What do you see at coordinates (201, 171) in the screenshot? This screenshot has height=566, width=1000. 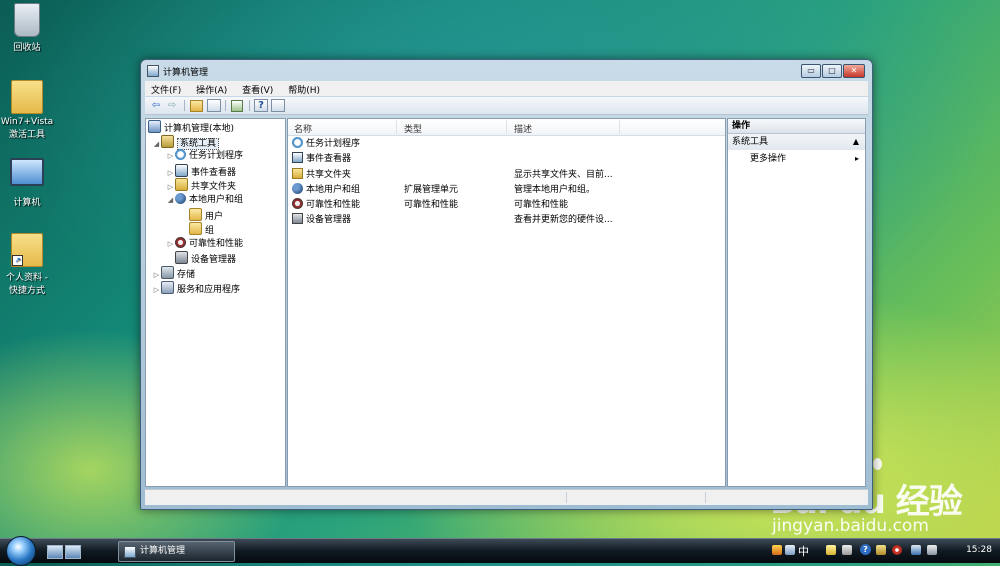 I see `tree-item-event-viewer: ▷ 事件查看器` at bounding box center [201, 171].